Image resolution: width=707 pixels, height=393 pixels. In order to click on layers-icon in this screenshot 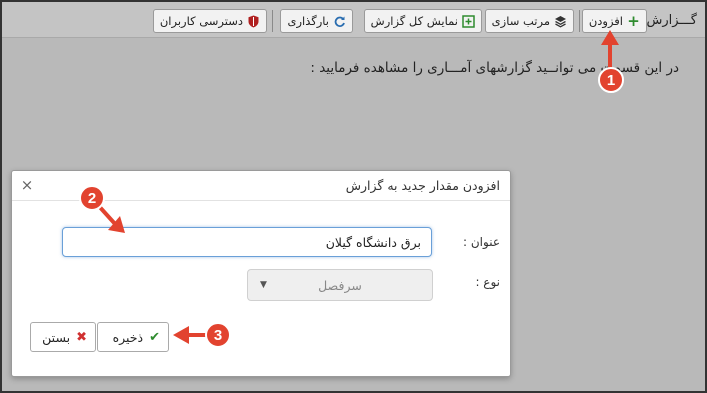, I will do `click(560, 21)`.